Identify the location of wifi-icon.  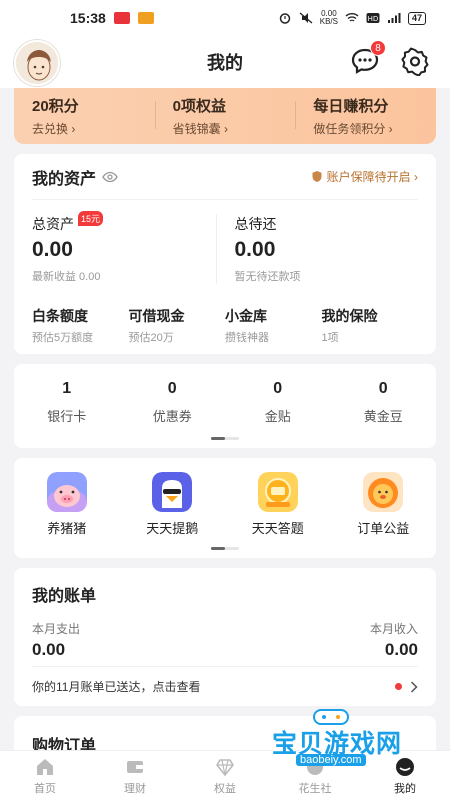
(352, 17).